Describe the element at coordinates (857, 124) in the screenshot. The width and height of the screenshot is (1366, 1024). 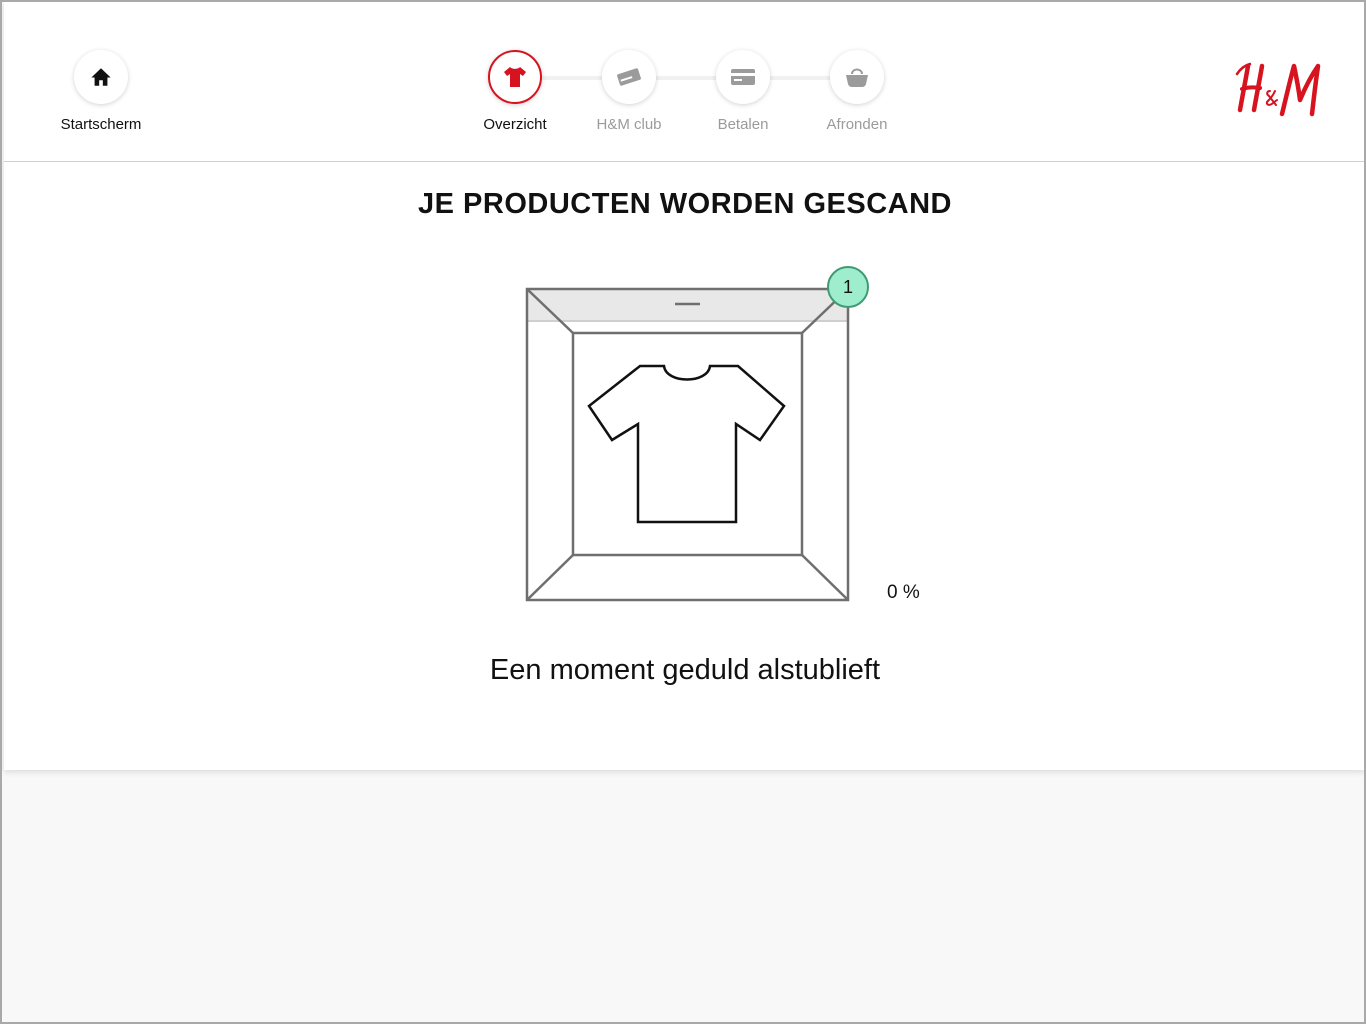
I see `step-afronden-label: Afronden` at that location.